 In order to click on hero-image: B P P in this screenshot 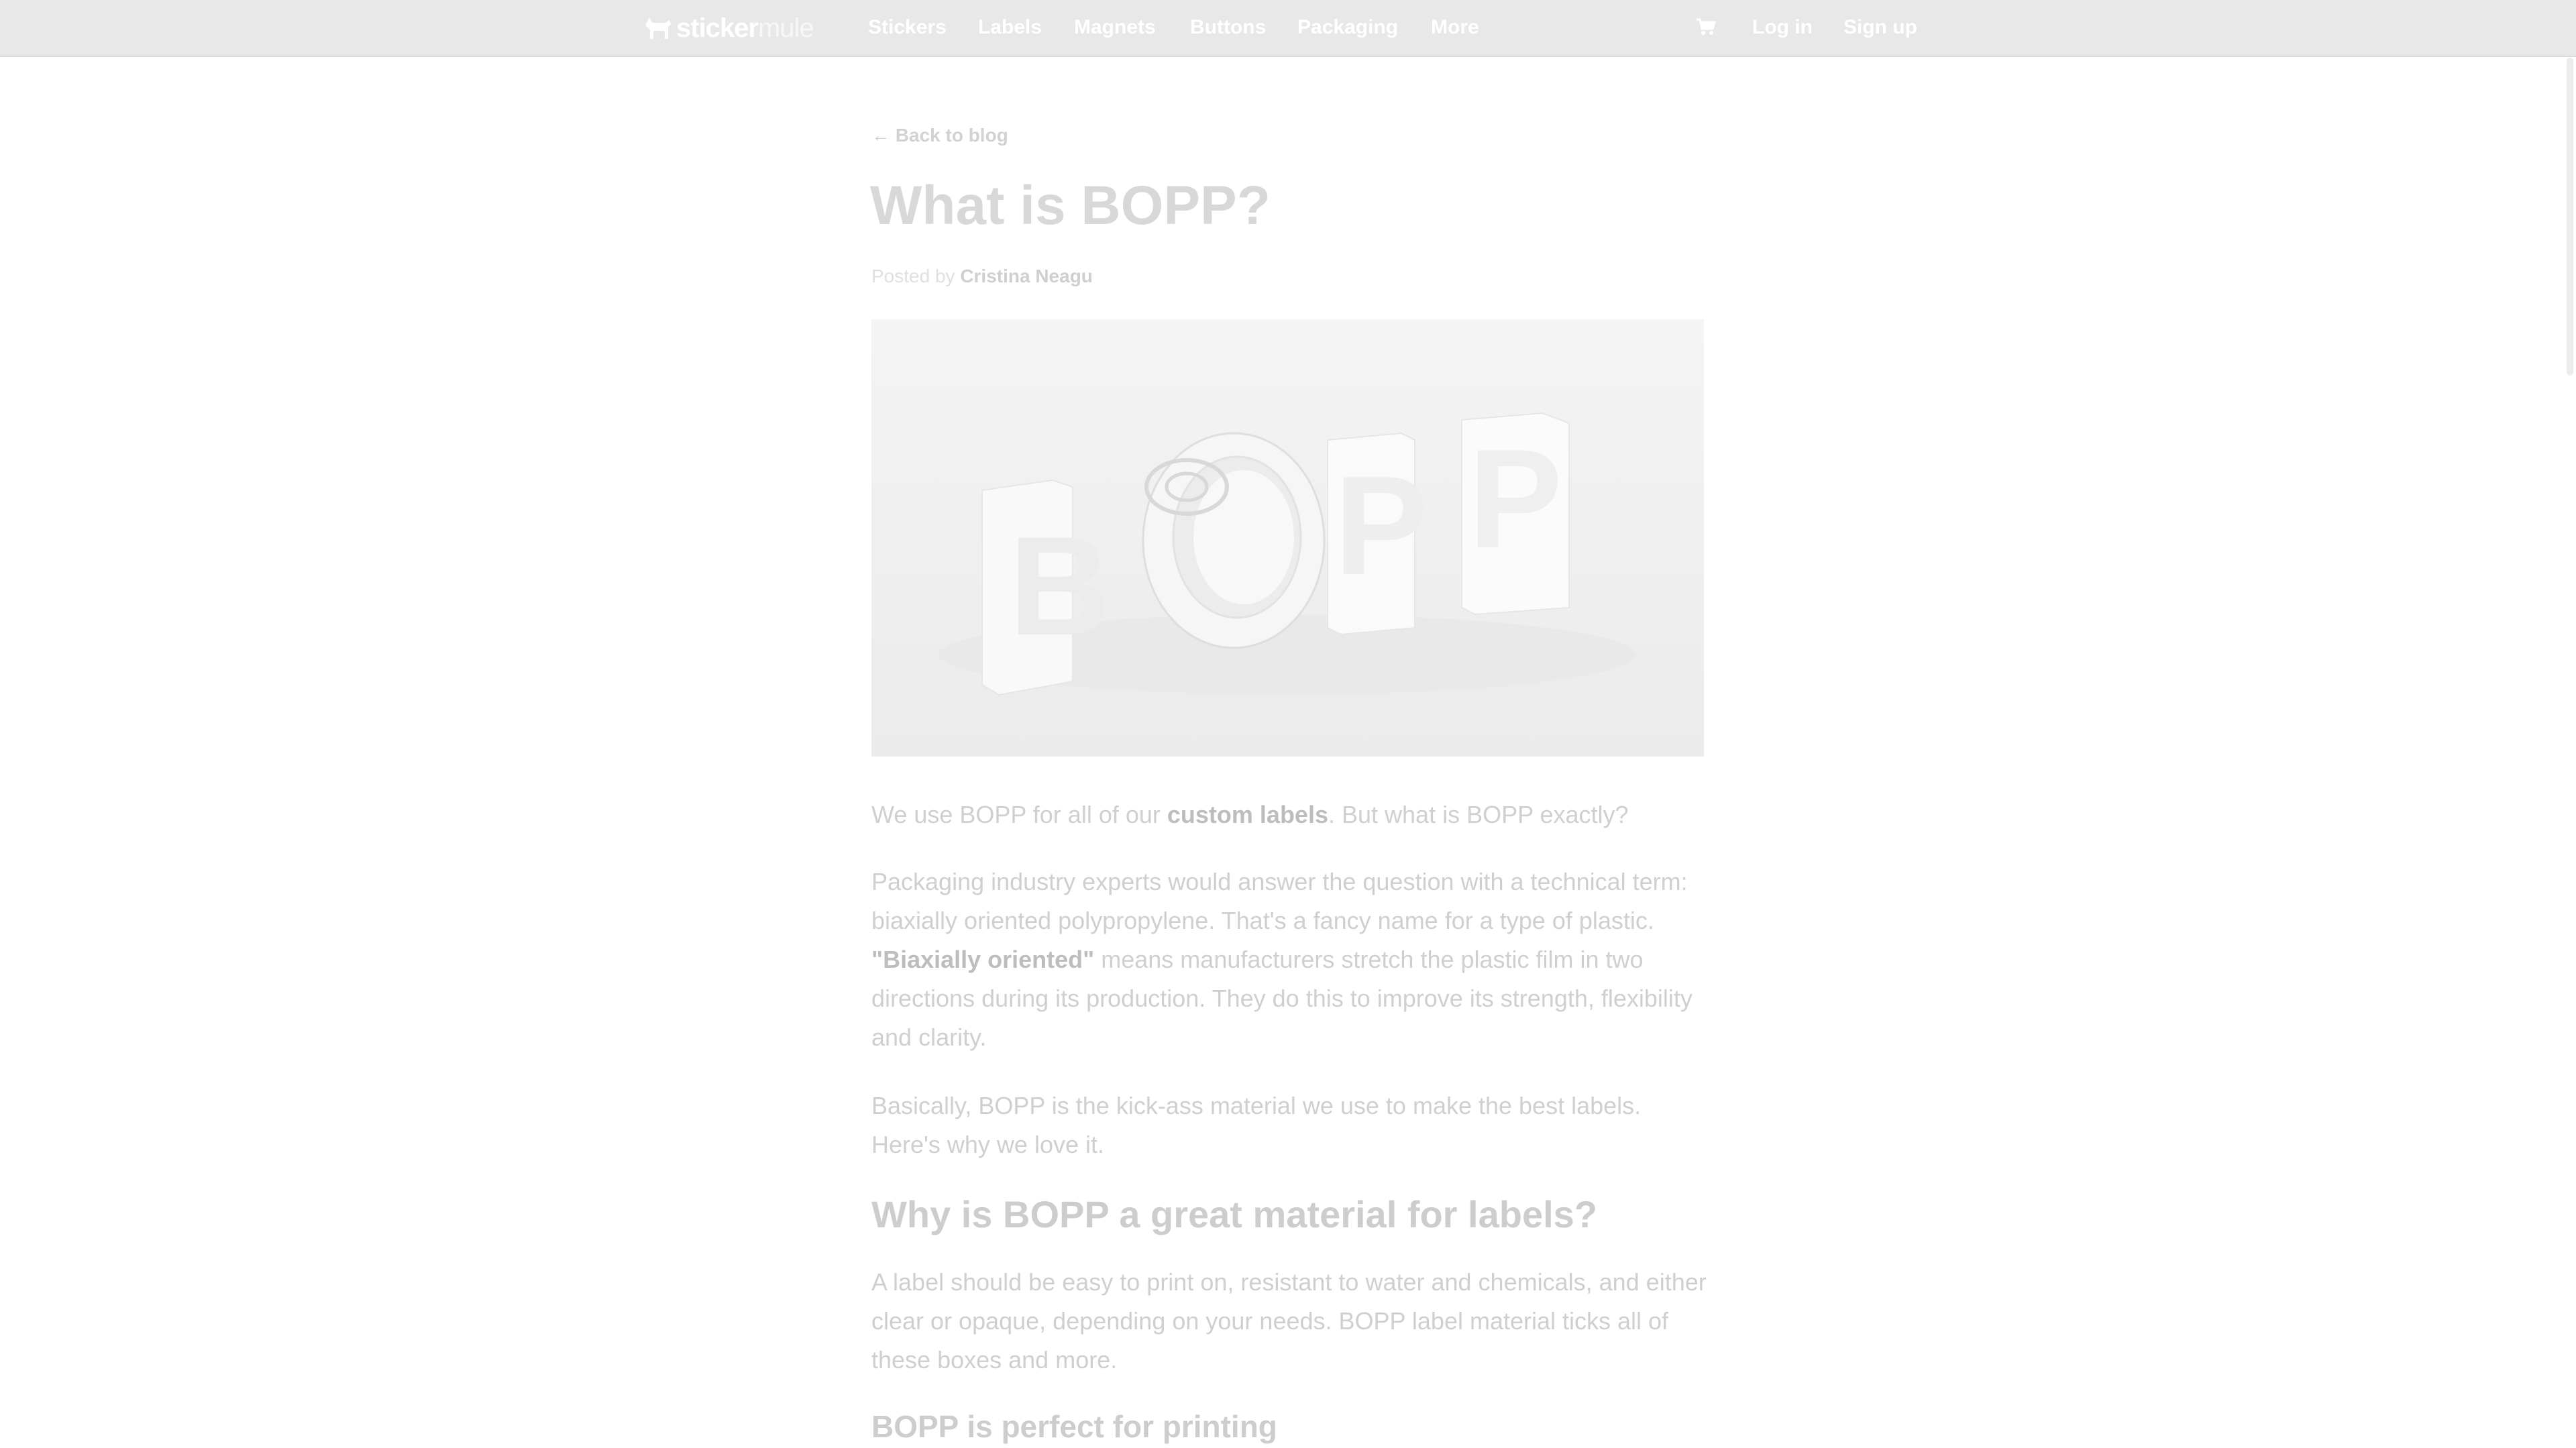, I will do `click(1287, 538)`.